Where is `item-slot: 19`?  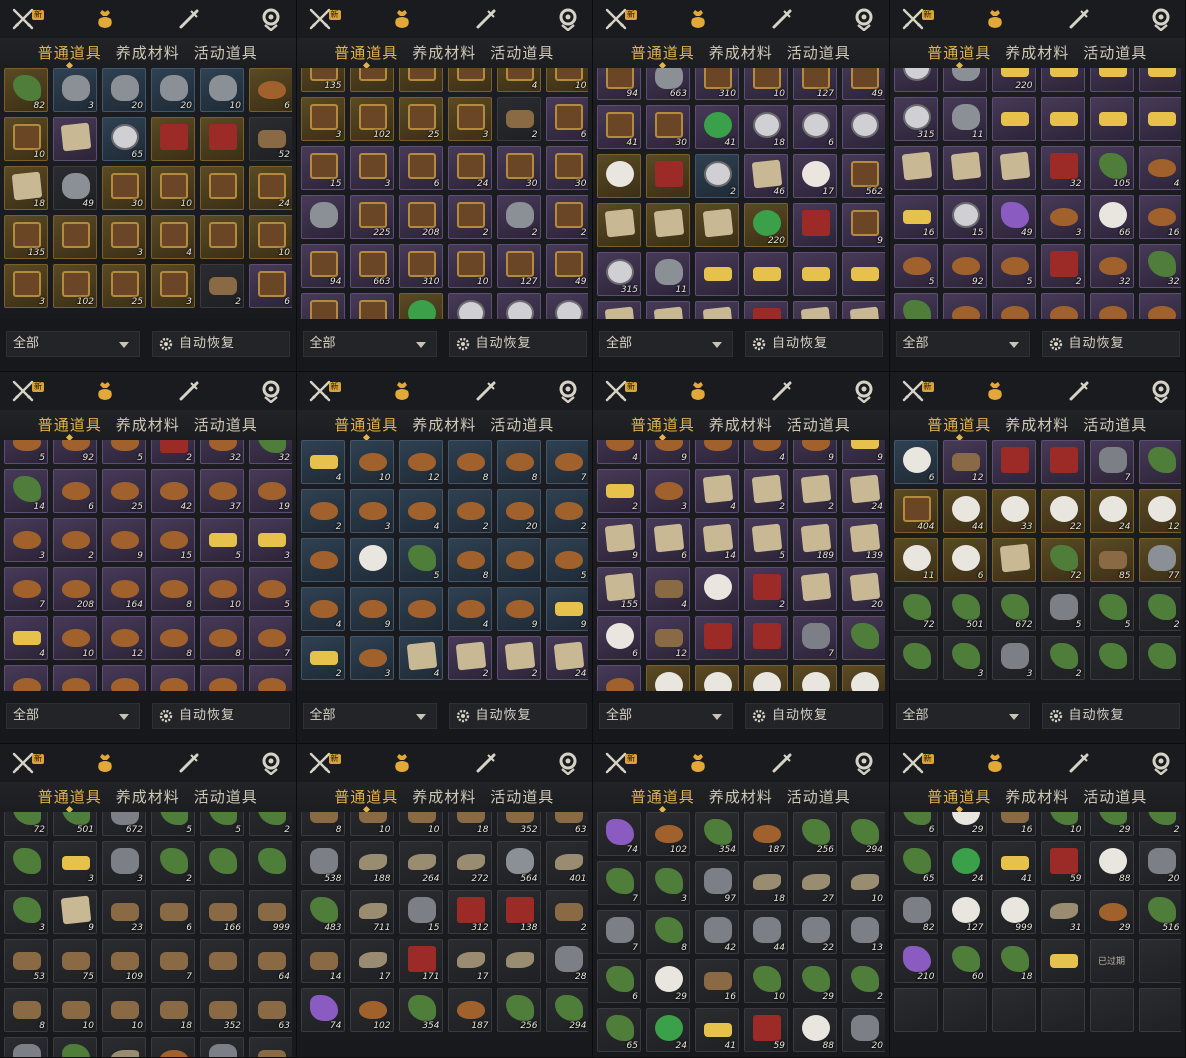 item-slot: 19 is located at coordinates (1159, 306).